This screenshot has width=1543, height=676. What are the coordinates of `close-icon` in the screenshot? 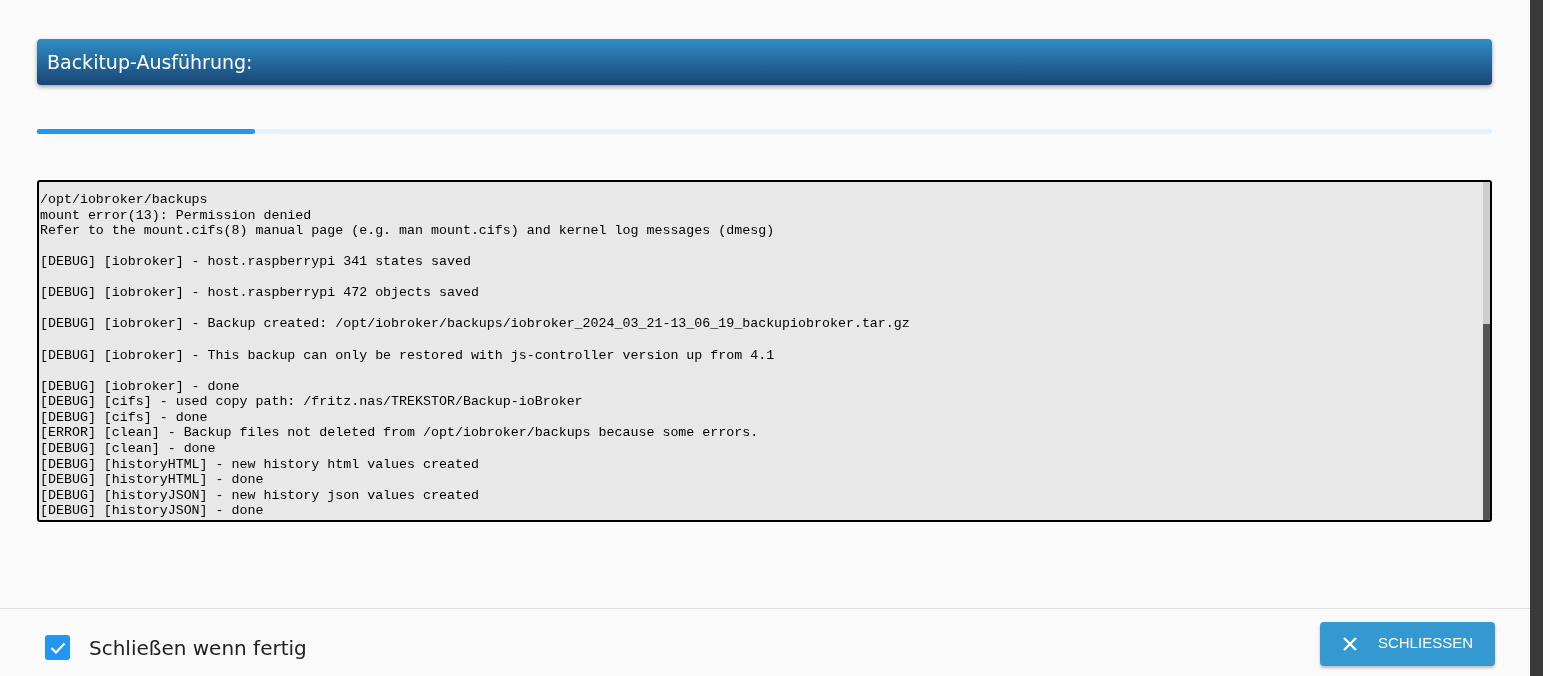 It's located at (1349, 643).